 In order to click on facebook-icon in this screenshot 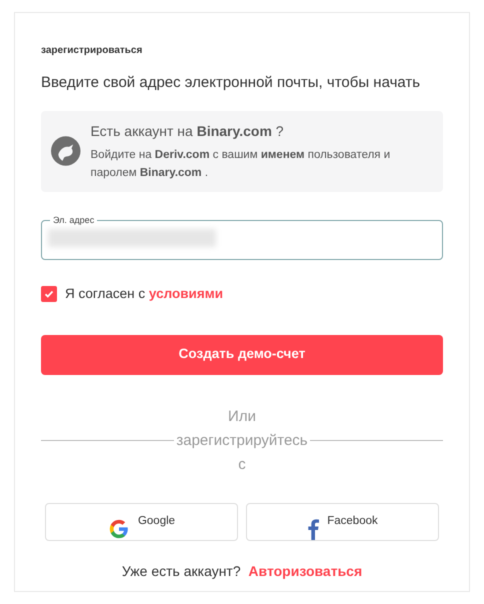, I will do `click(313, 529)`.